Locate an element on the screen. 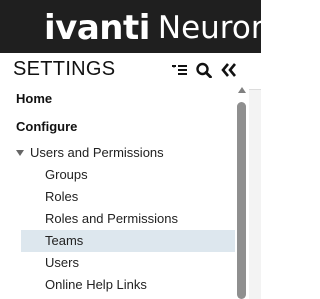  content-edge is located at coordinates (255, 194).